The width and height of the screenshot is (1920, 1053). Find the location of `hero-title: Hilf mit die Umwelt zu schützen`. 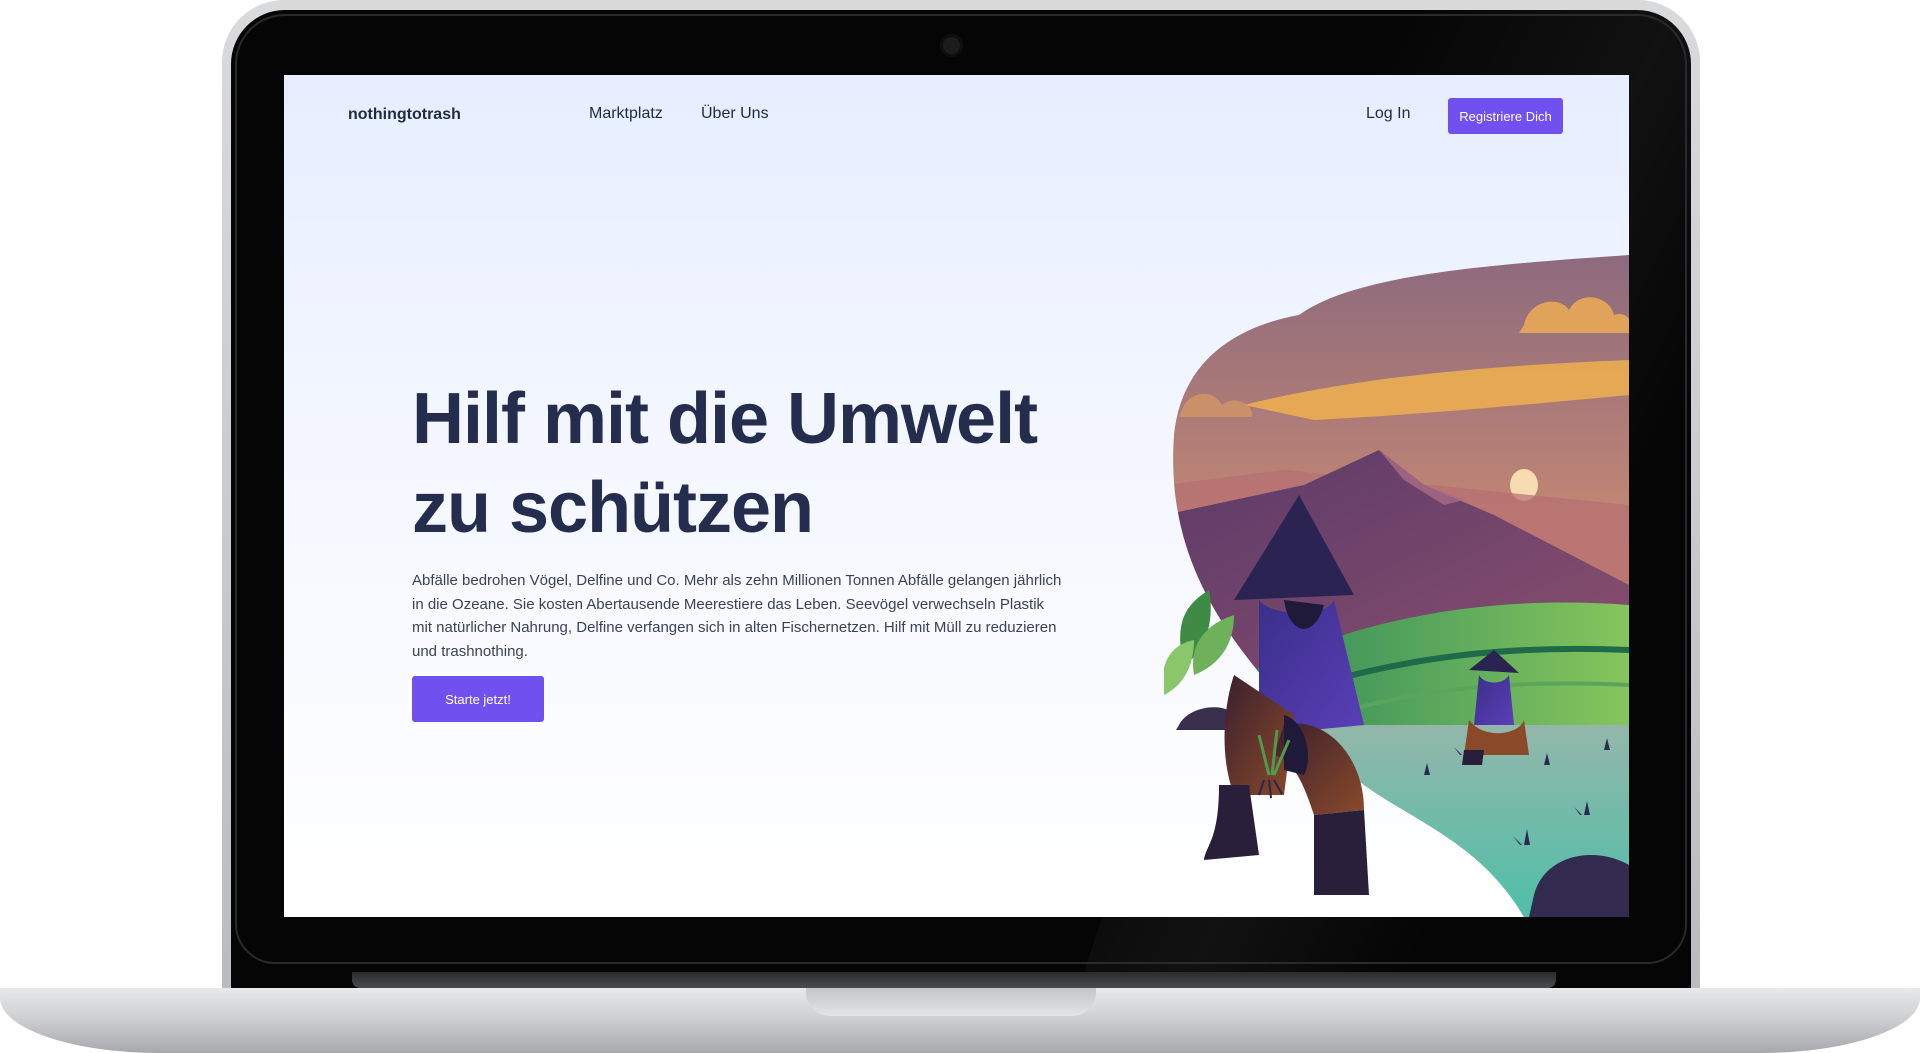

hero-title: Hilf mit die Umwelt zu schützen is located at coordinates (752, 464).